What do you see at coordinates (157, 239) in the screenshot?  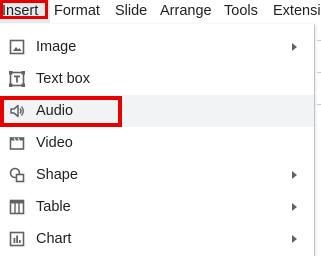 I see `menu-item-chart: Chart` at bounding box center [157, 239].